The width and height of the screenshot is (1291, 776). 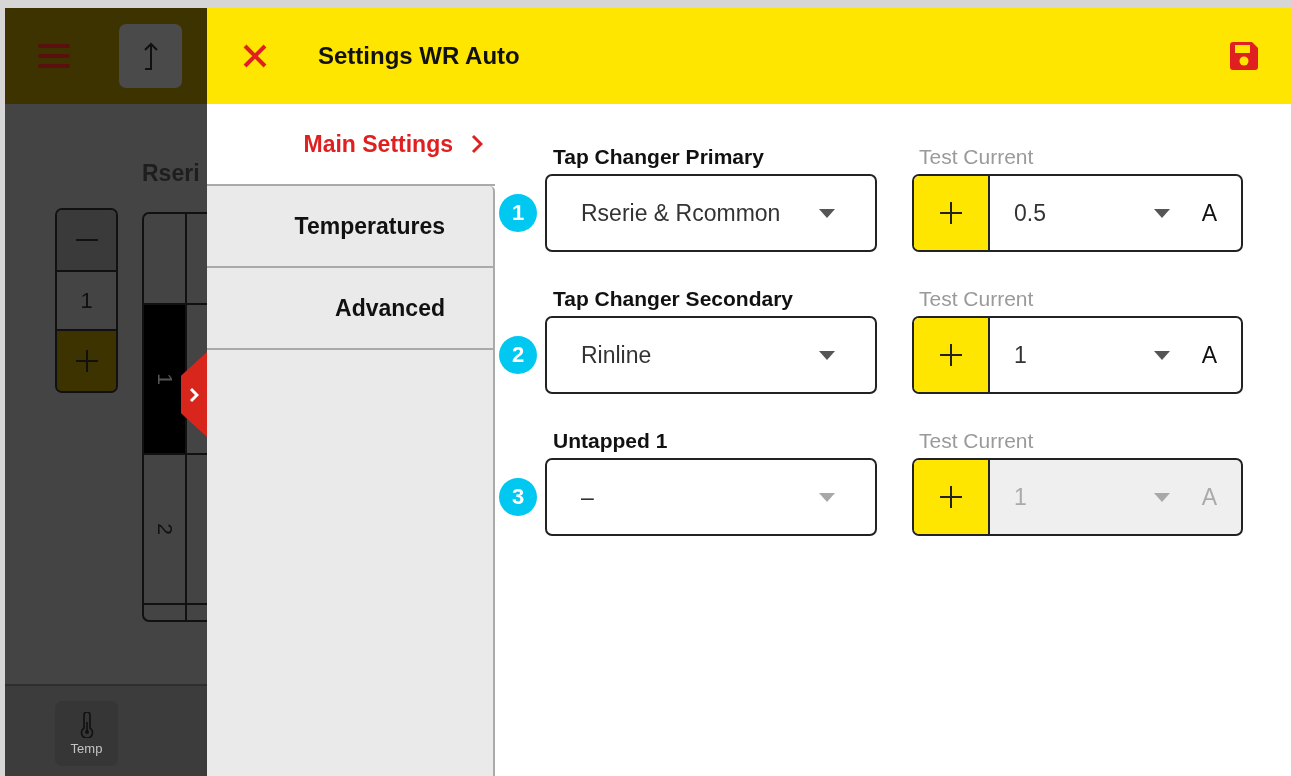 What do you see at coordinates (518, 213) in the screenshot?
I see `step-number-badge: 1` at bounding box center [518, 213].